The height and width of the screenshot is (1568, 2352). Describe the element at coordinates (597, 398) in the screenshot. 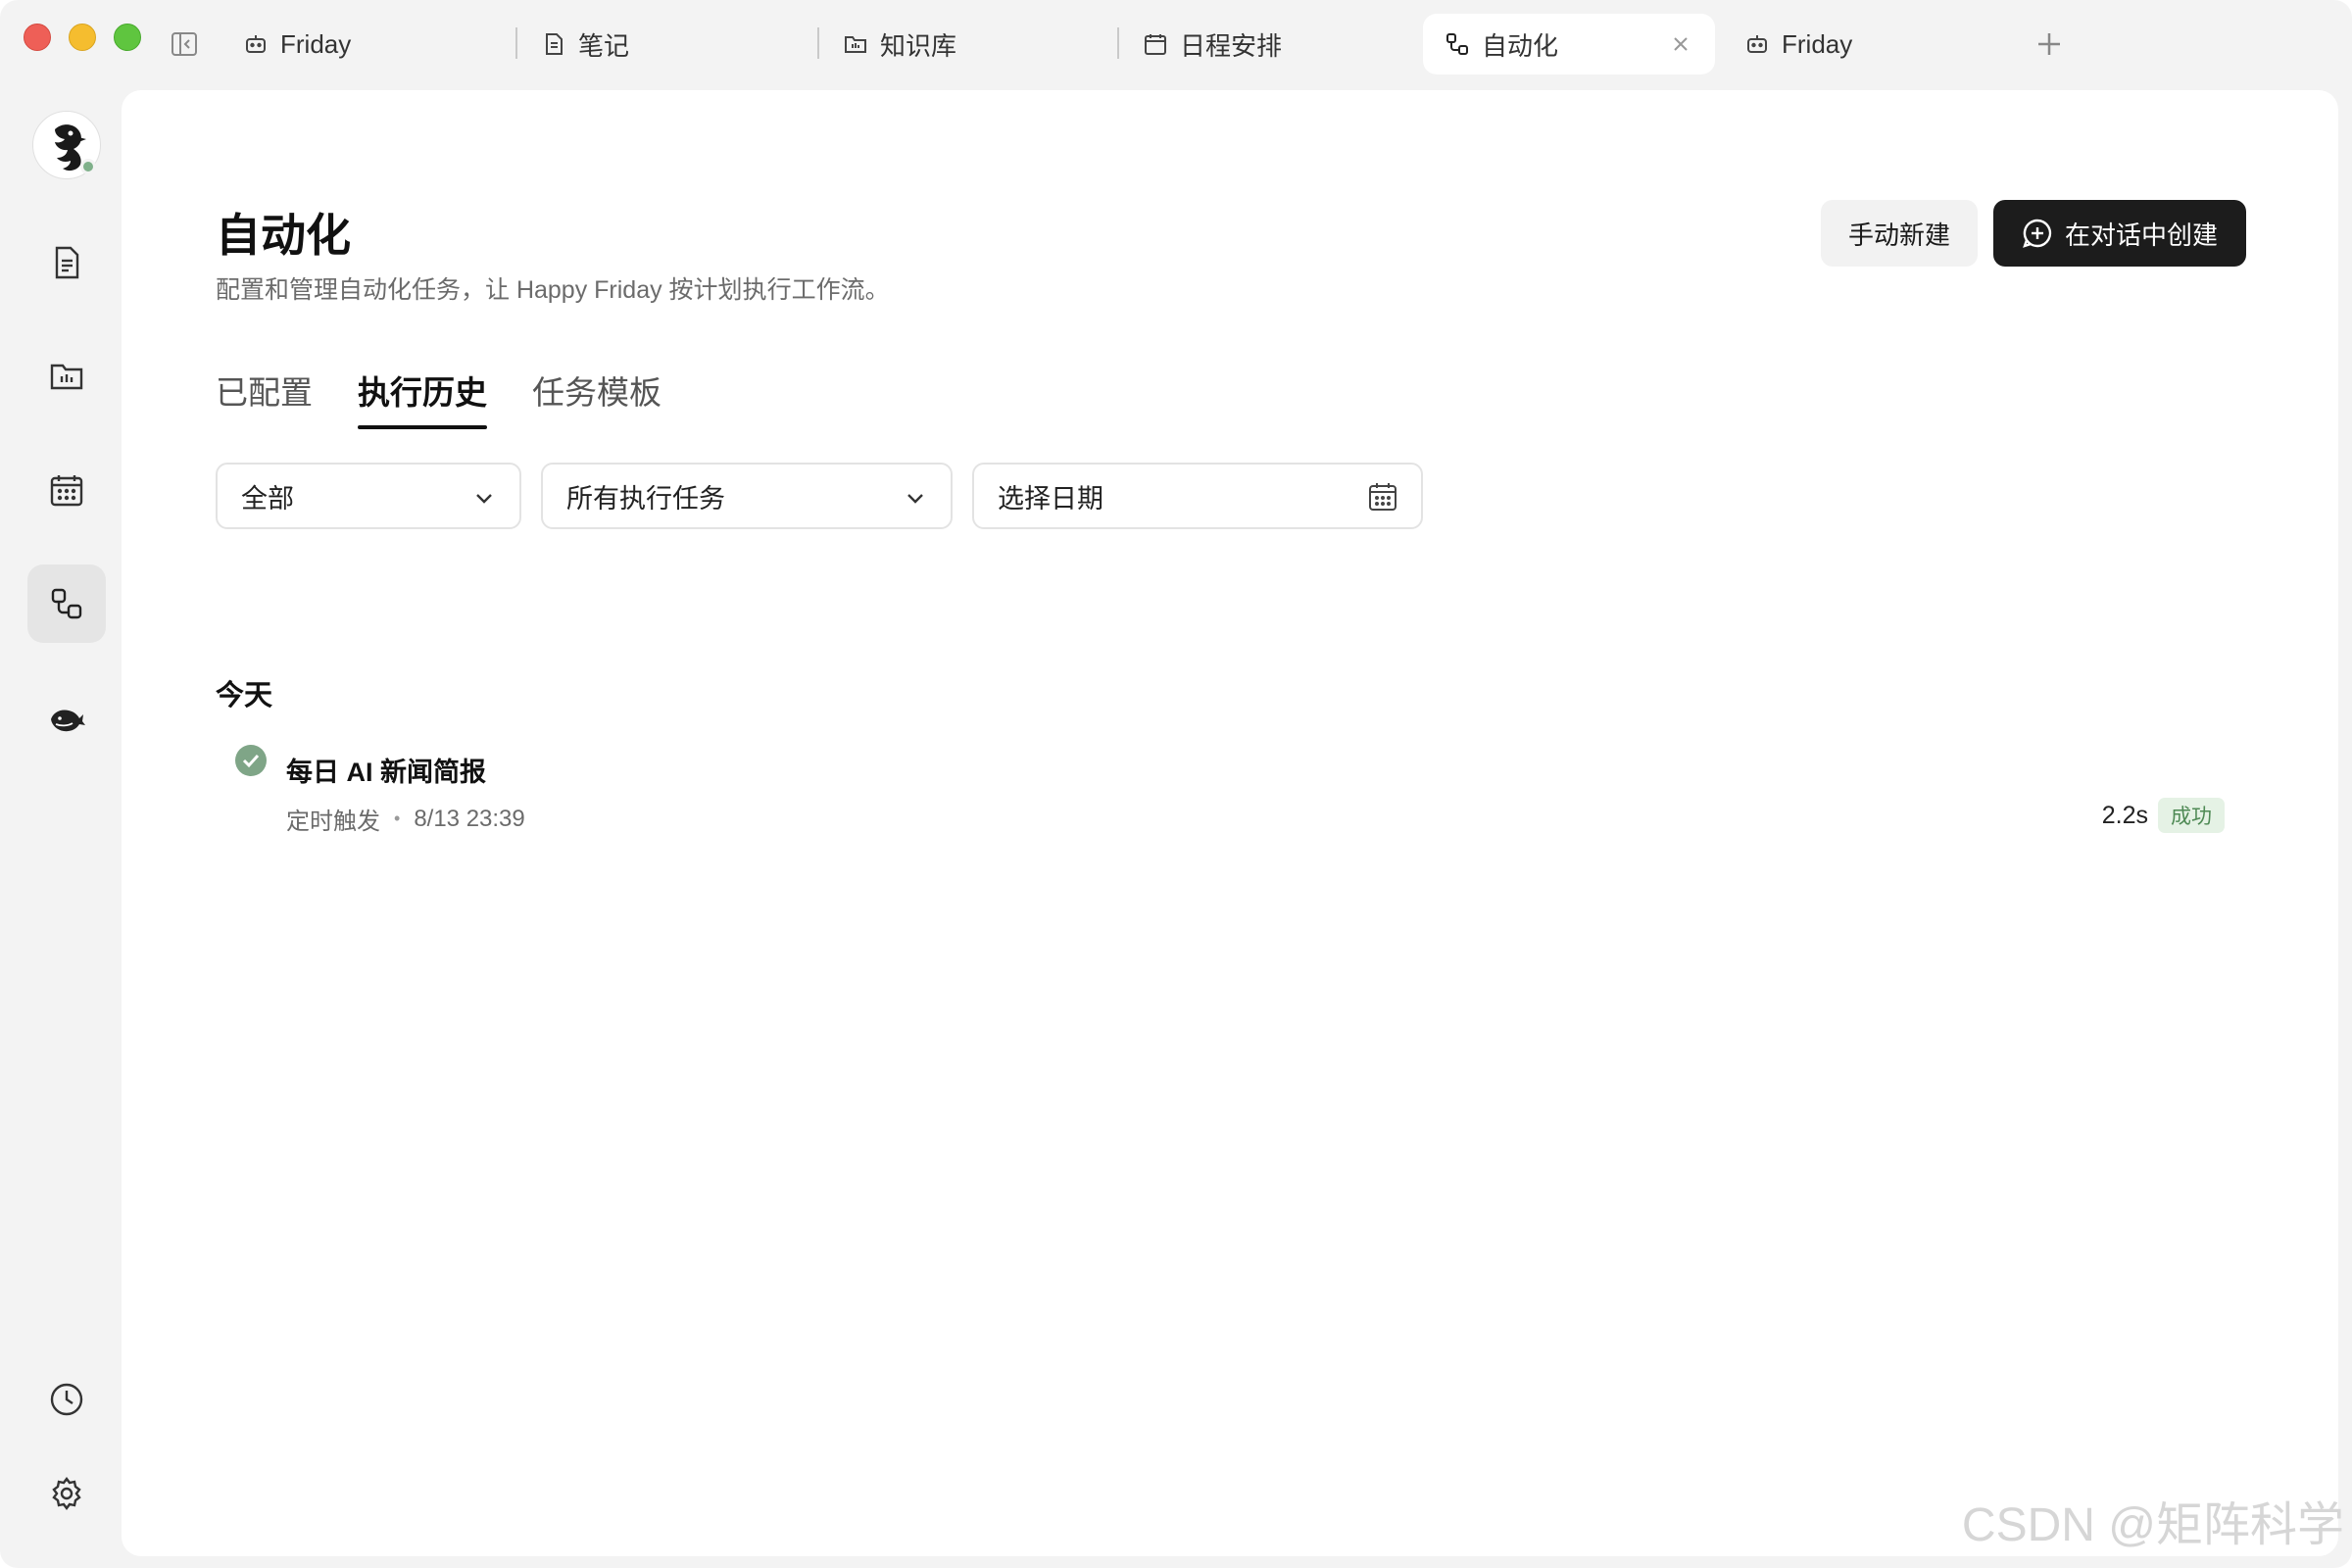

I see `tab-templates: 任务模板` at that location.